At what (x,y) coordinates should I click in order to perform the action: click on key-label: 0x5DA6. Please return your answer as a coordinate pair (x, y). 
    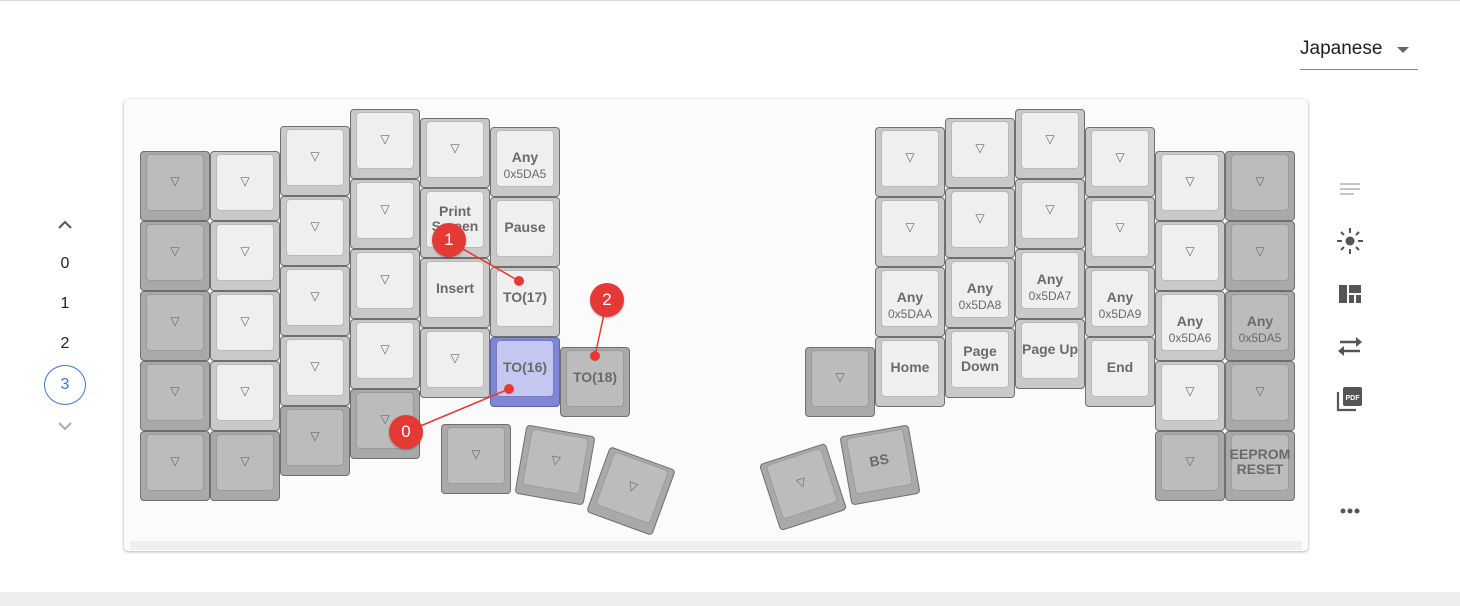
    Looking at the image, I should click on (1190, 338).